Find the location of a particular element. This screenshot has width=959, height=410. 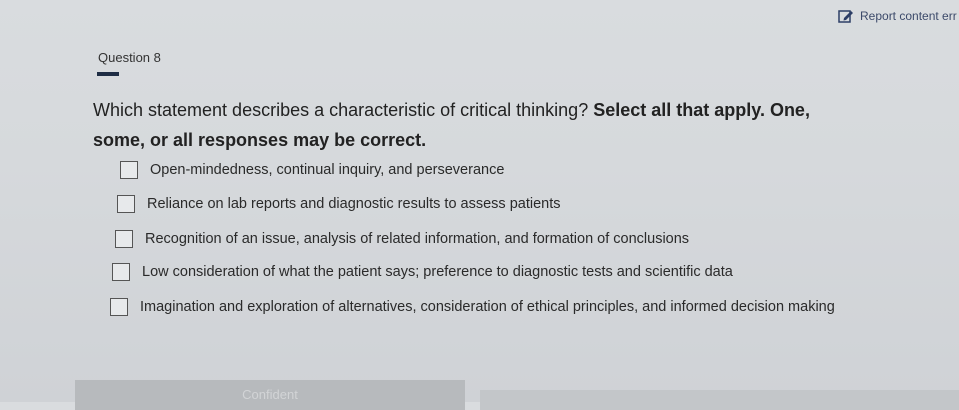

report-content-label: Report content err is located at coordinates (908, 16).